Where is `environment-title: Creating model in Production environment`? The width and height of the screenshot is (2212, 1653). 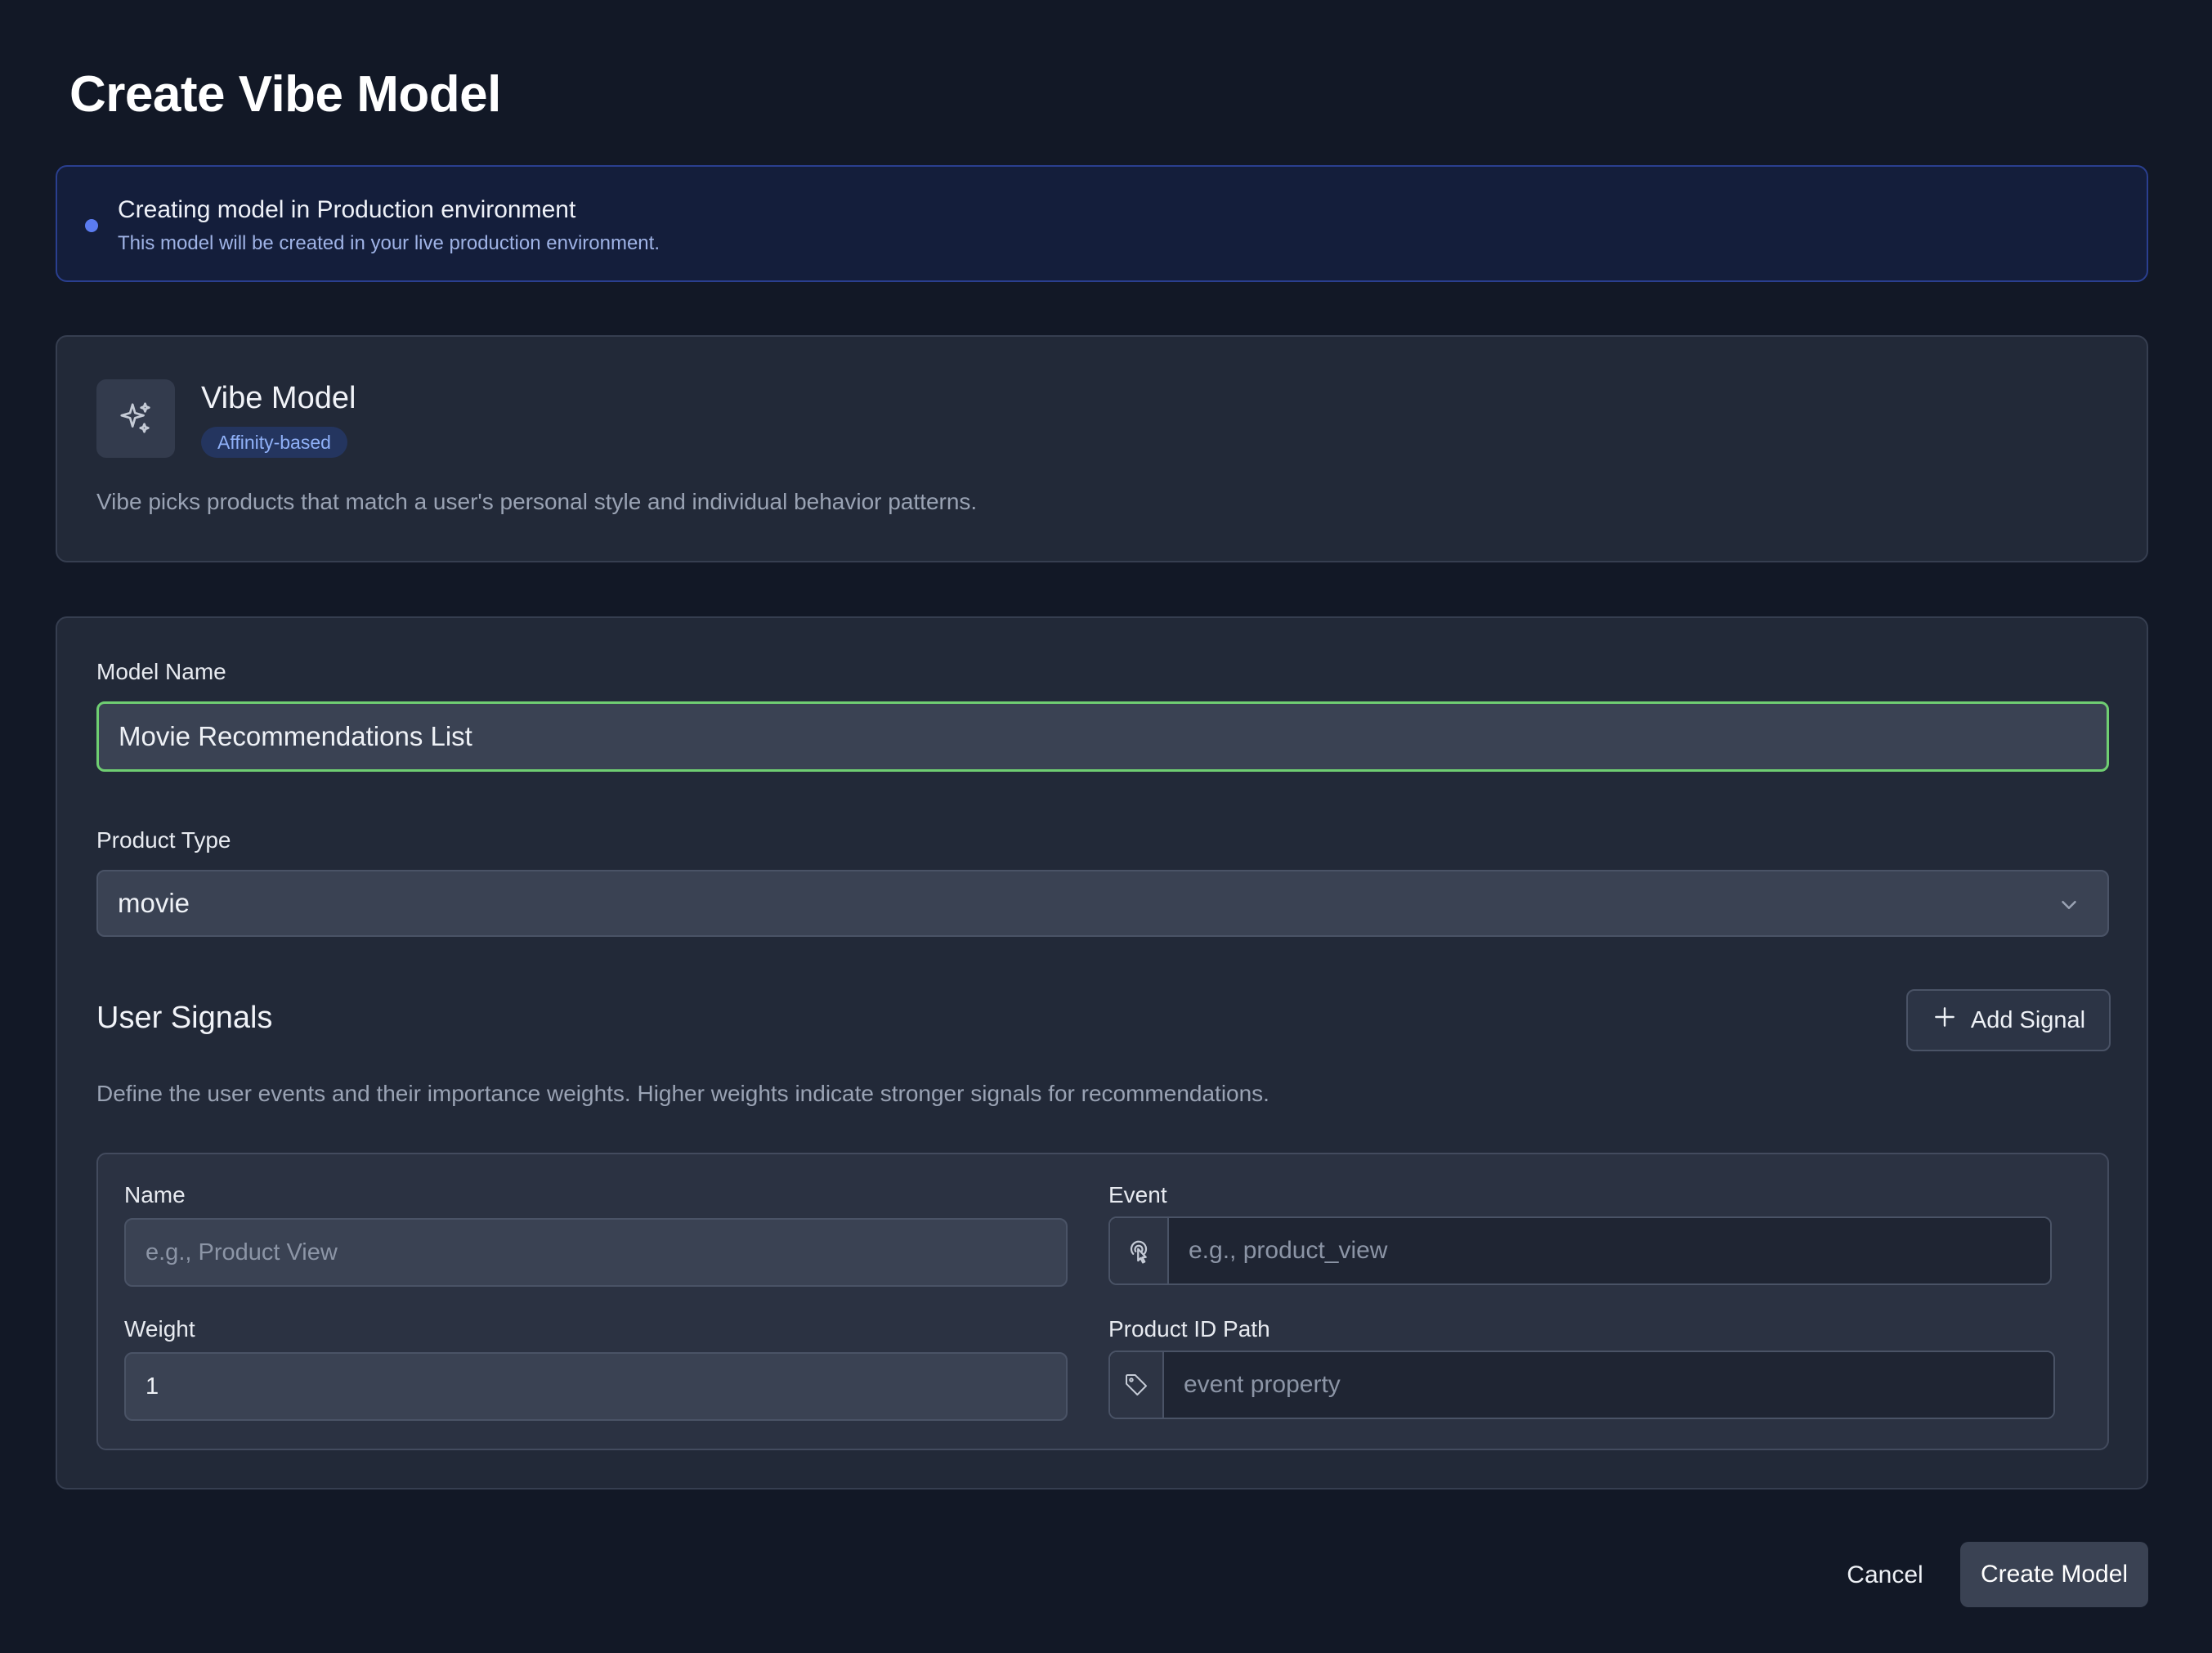 environment-title: Creating model in Production environment is located at coordinates (347, 209).